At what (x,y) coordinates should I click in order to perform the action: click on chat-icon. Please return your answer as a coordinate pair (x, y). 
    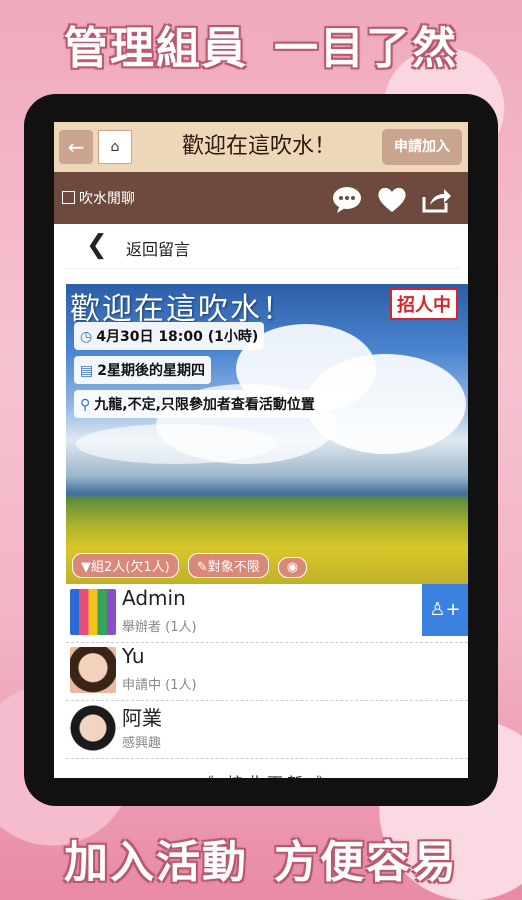
    Looking at the image, I should click on (347, 199).